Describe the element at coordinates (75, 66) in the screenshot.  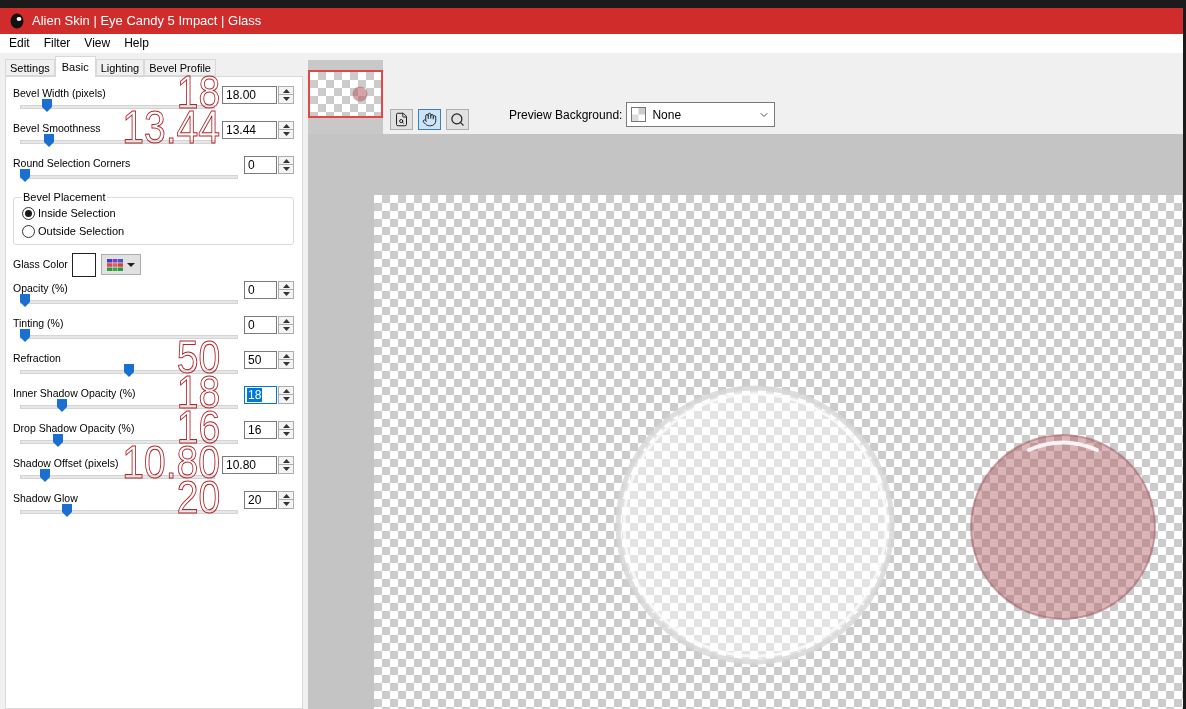
I see `tab: Basic` at that location.